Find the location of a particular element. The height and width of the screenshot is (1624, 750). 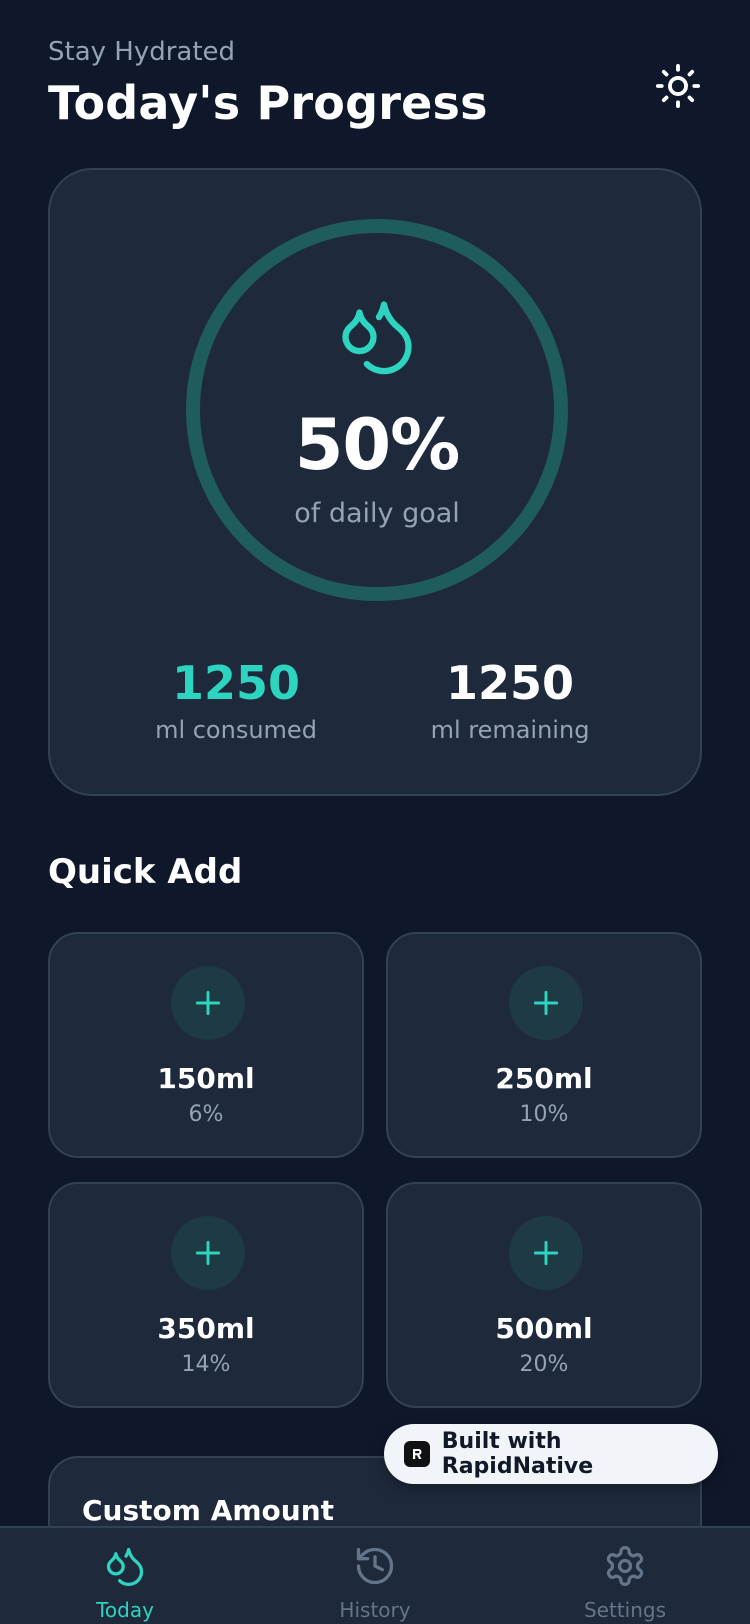

bottom-tab-bar: Today History Settings is located at coordinates (375, 1575).